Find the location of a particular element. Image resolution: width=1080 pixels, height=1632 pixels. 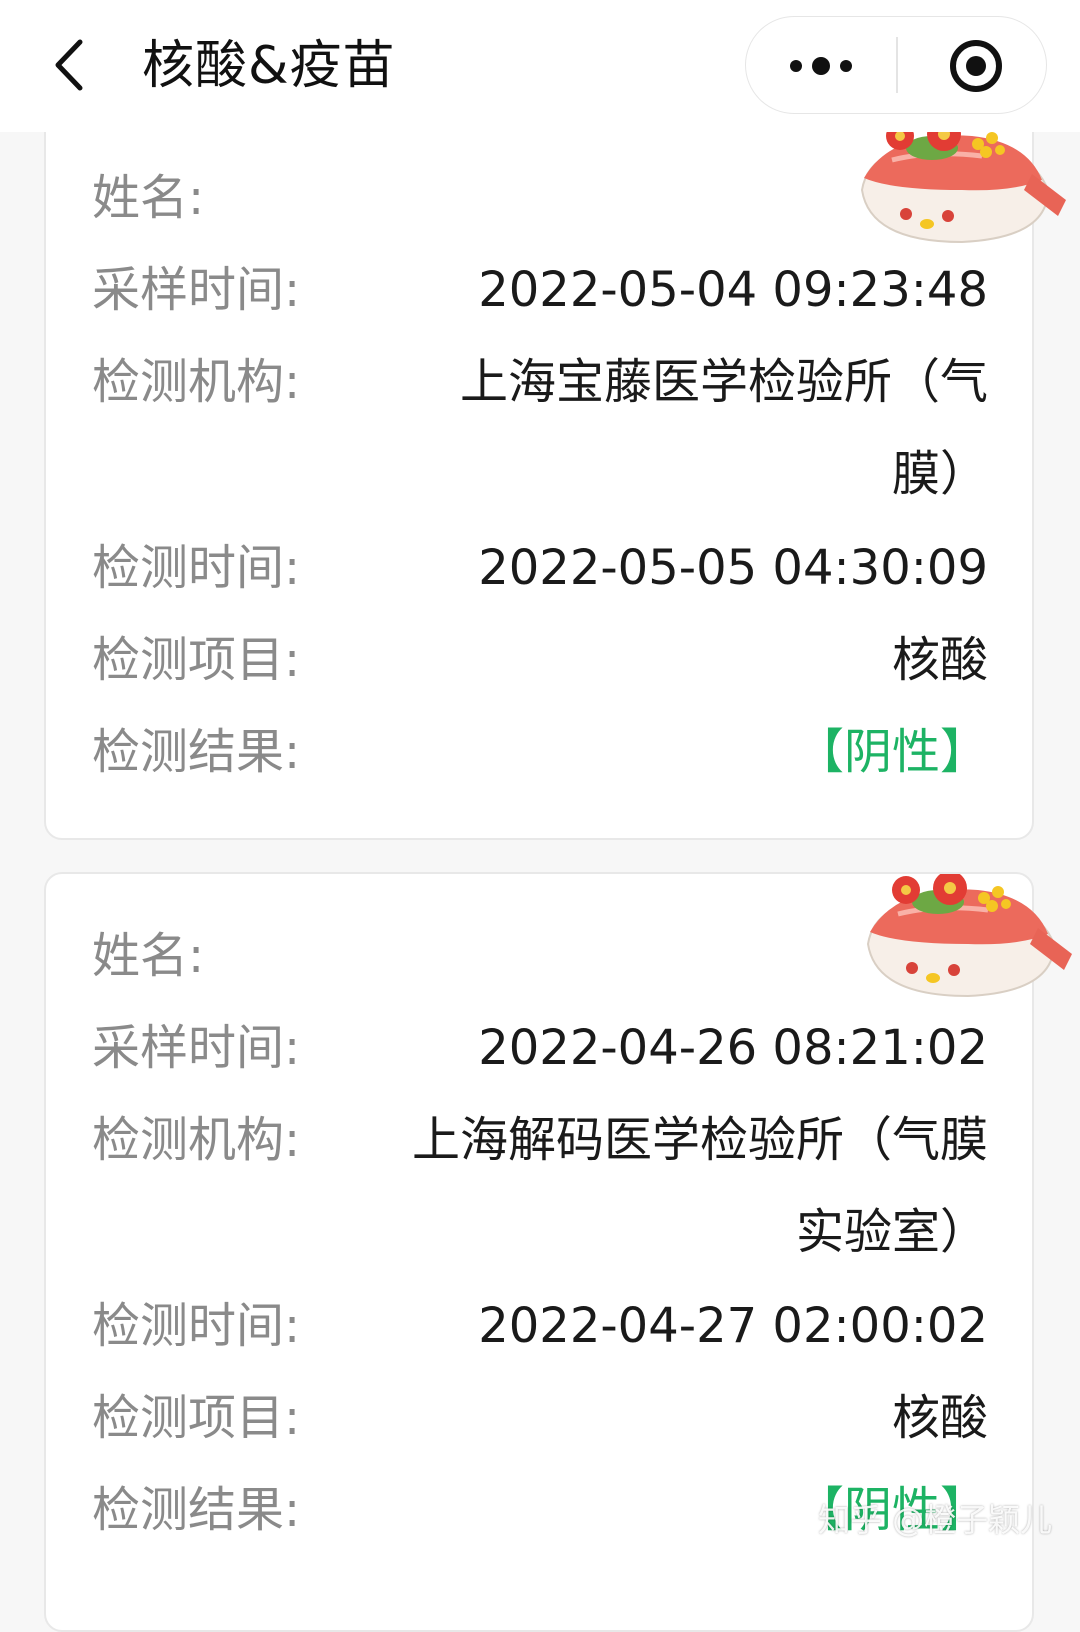

page-title: 核酸&疫苗 is located at coordinates (269, 66).